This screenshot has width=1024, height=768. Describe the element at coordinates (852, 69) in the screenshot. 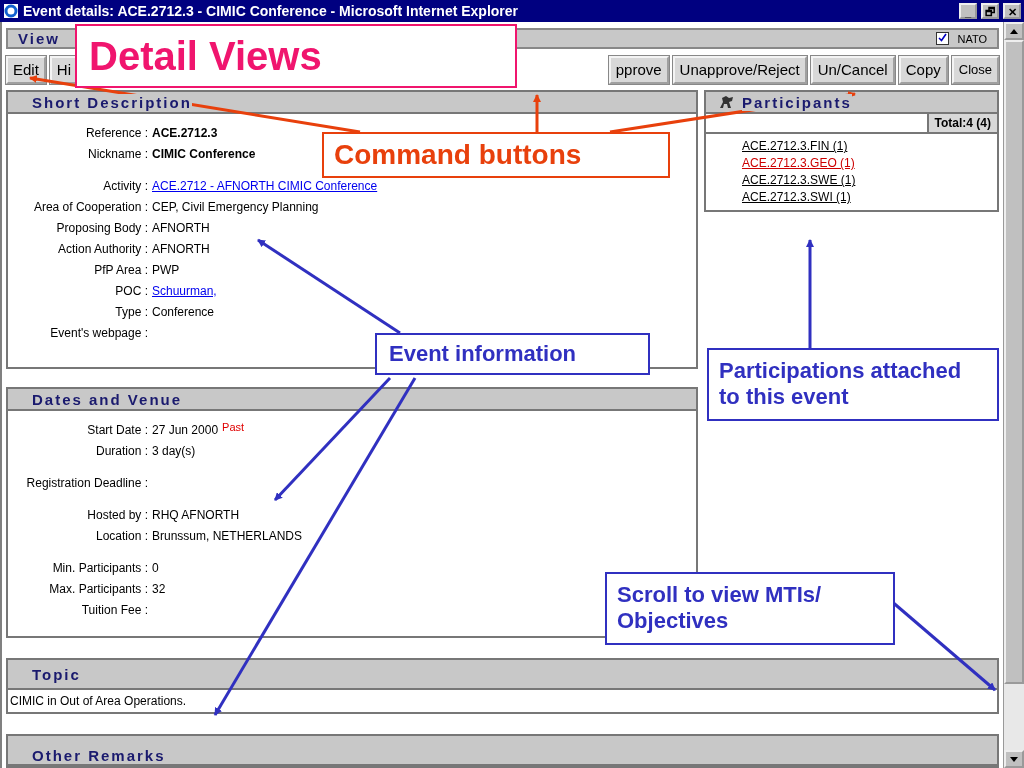

I see `command-button: Un/Cancel` at that location.